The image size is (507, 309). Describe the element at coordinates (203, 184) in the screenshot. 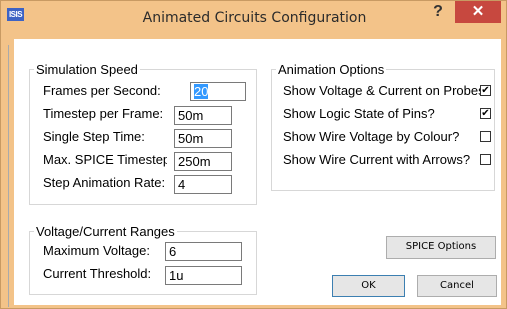

I see `step-animation-rate-input: 4` at that location.